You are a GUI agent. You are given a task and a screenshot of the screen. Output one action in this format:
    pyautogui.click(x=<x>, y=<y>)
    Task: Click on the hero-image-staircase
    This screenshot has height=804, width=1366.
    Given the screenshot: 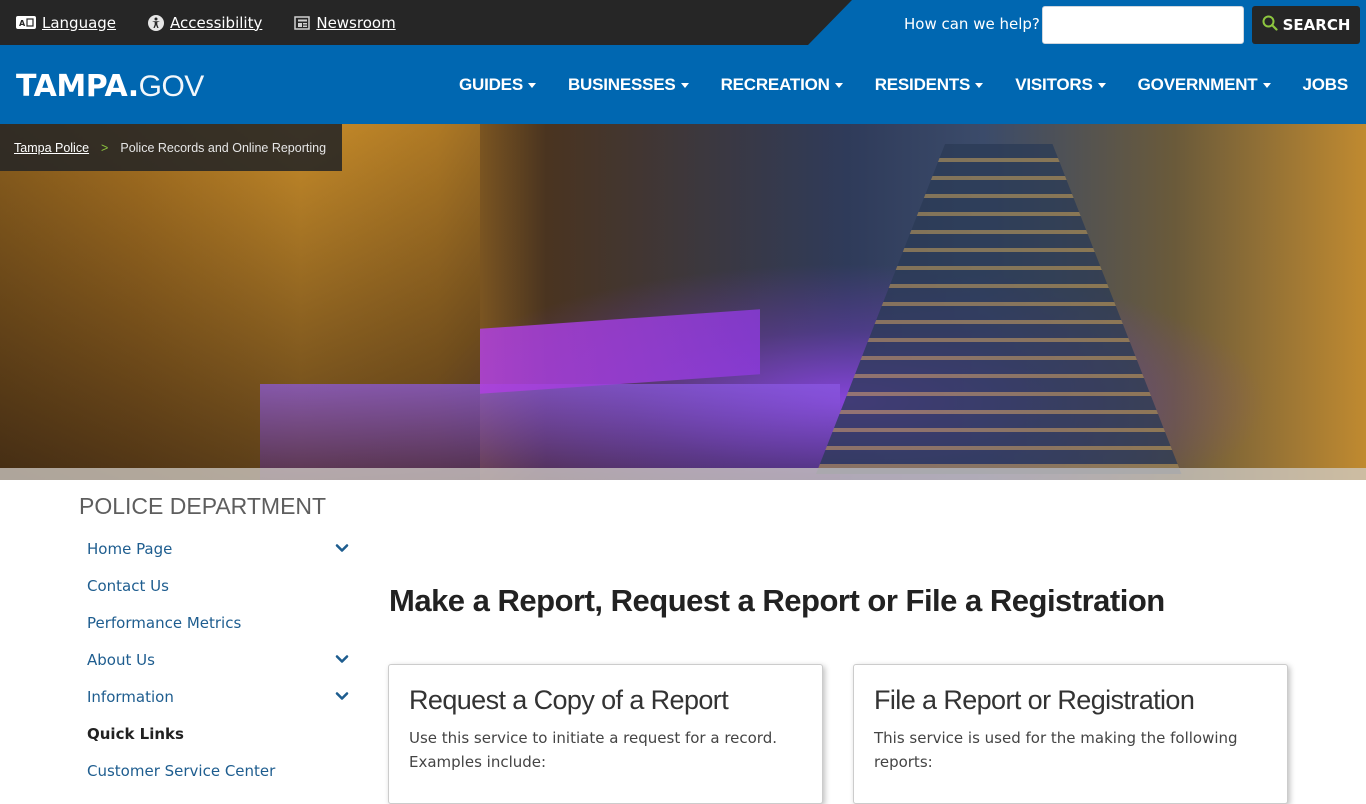 What is the action you would take?
    pyautogui.click(x=999, y=309)
    